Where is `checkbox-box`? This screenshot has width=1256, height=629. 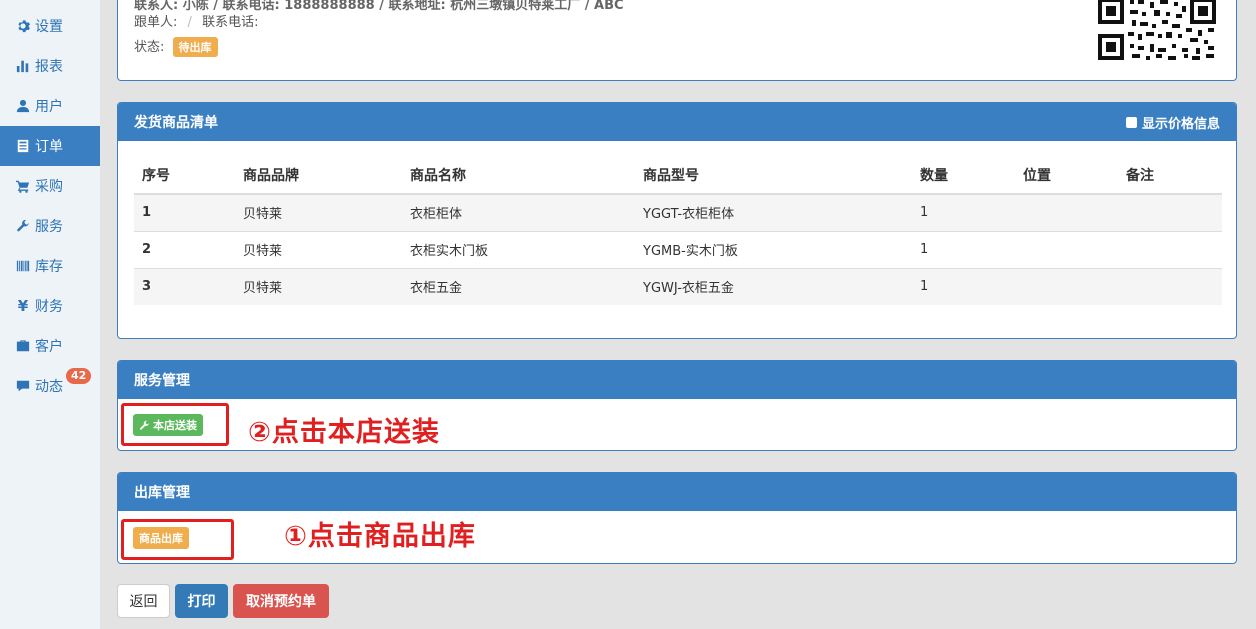 checkbox-box is located at coordinates (1131, 122).